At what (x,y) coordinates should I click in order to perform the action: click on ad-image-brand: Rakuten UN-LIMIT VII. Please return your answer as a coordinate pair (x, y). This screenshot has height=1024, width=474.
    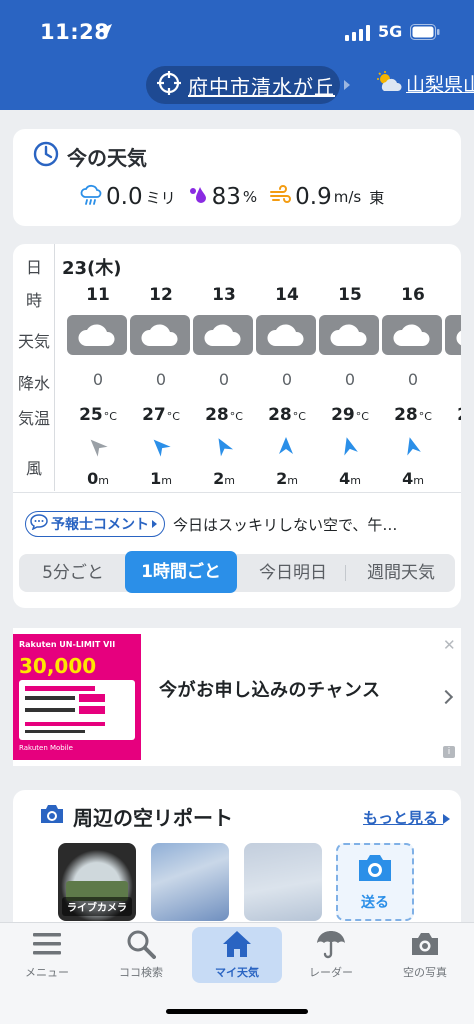
    Looking at the image, I should click on (67, 644).